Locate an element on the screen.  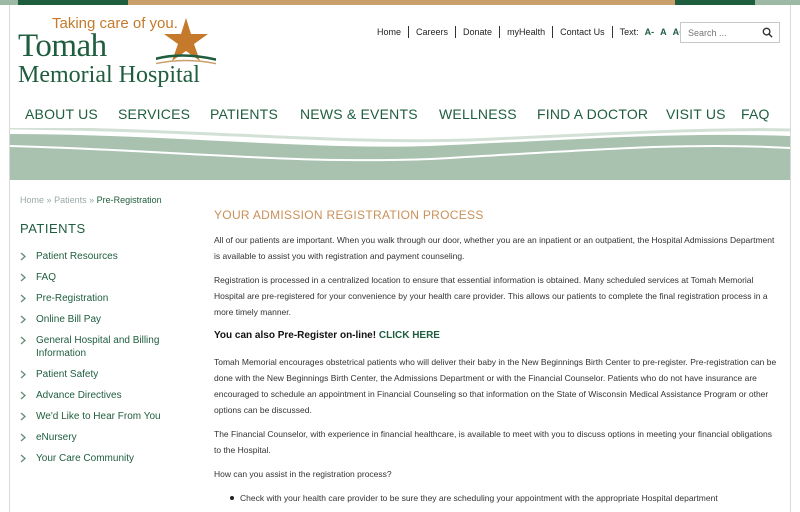
header-wave-banner is located at coordinates (400, 154).